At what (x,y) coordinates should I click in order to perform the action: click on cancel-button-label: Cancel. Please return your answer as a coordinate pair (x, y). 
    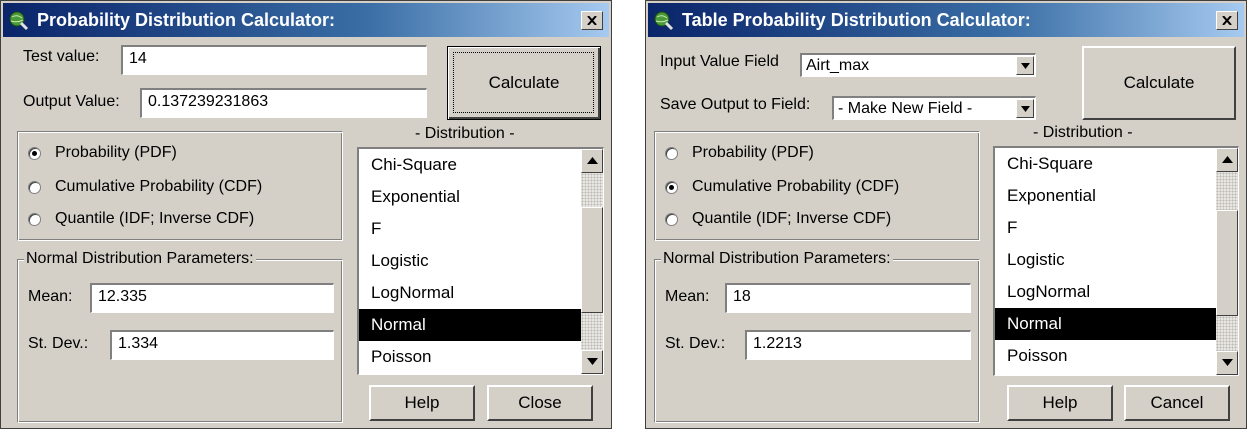
    Looking at the image, I should click on (1177, 402).